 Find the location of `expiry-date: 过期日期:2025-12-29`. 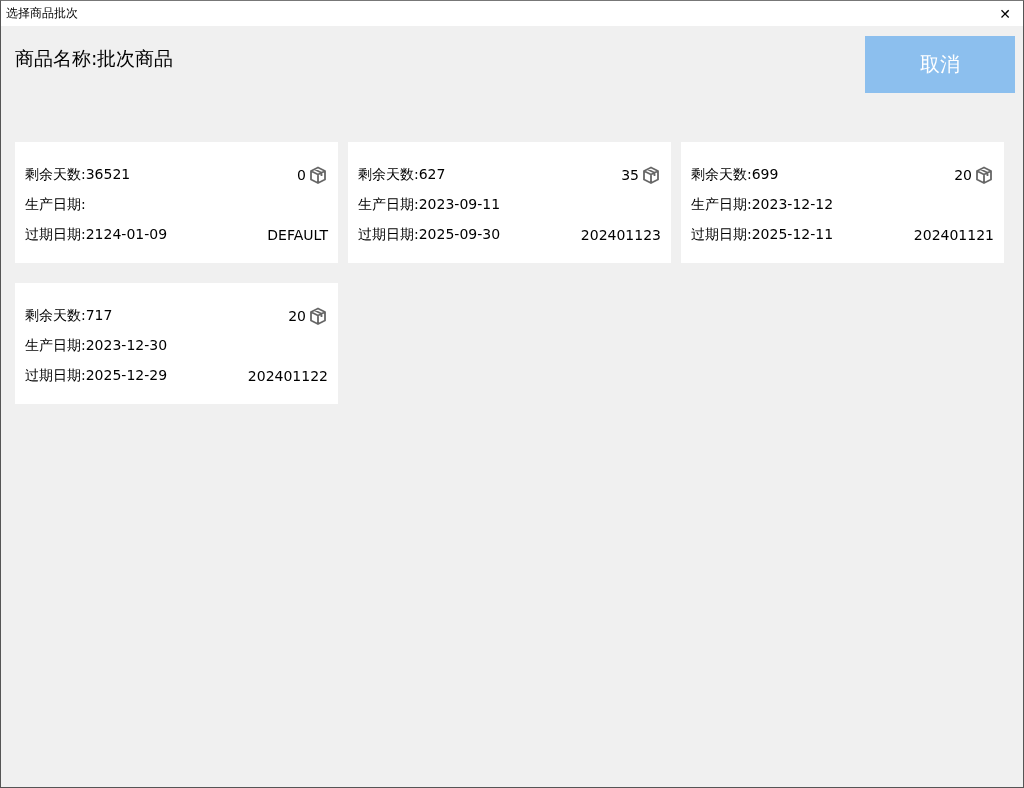

expiry-date: 过期日期:2025-12-29 is located at coordinates (96, 376).